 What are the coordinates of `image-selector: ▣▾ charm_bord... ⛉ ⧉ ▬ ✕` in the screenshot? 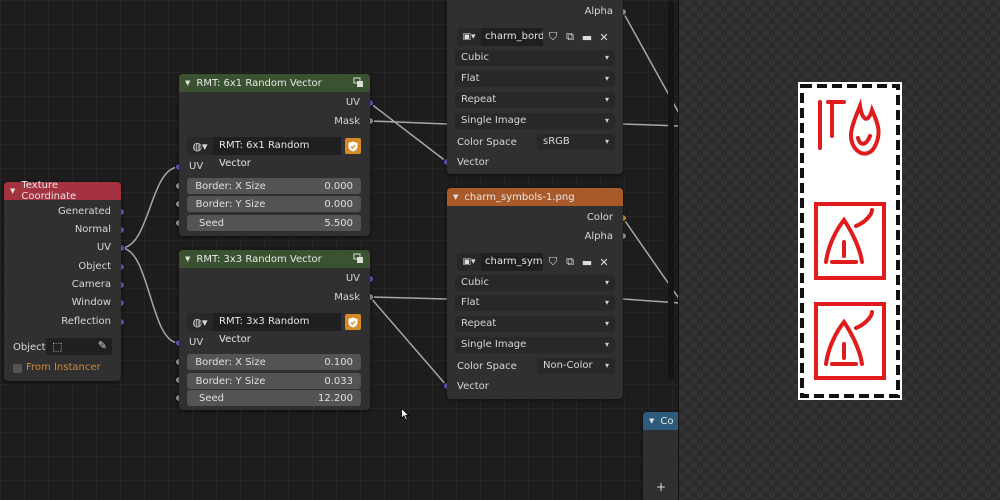 It's located at (534, 37).